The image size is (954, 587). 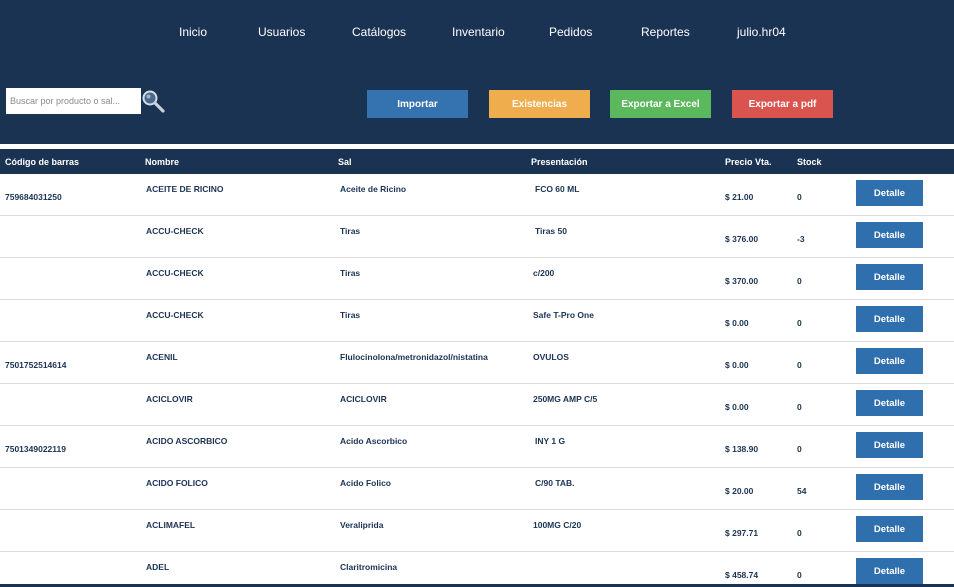 I want to click on header-precio: Precio Vta., so click(x=748, y=162).